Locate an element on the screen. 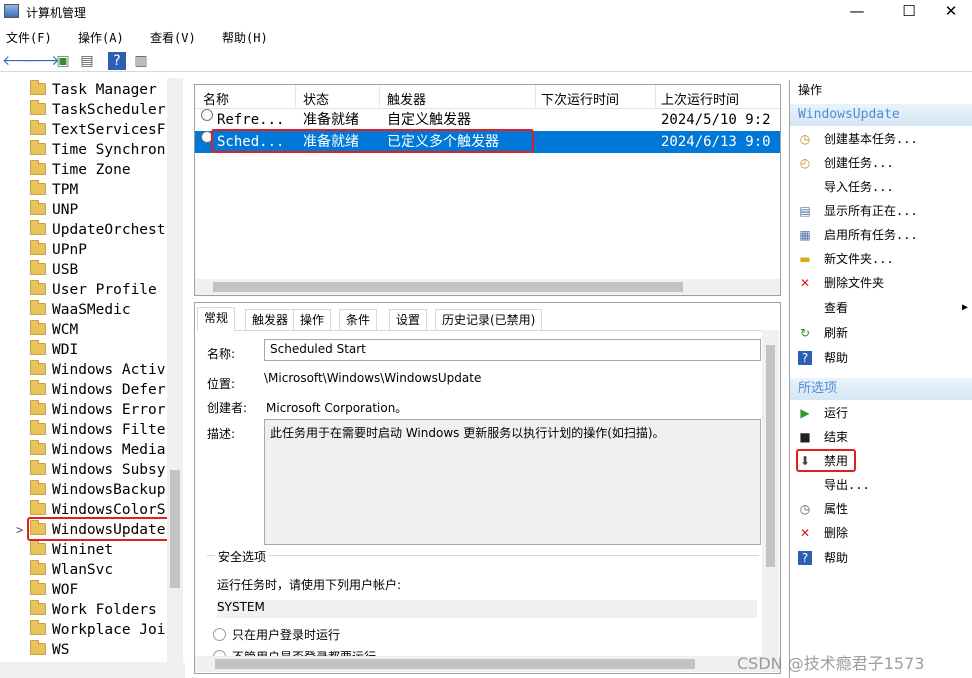 The height and width of the screenshot is (678, 972). name-field: Scheduled Start is located at coordinates (512, 350).